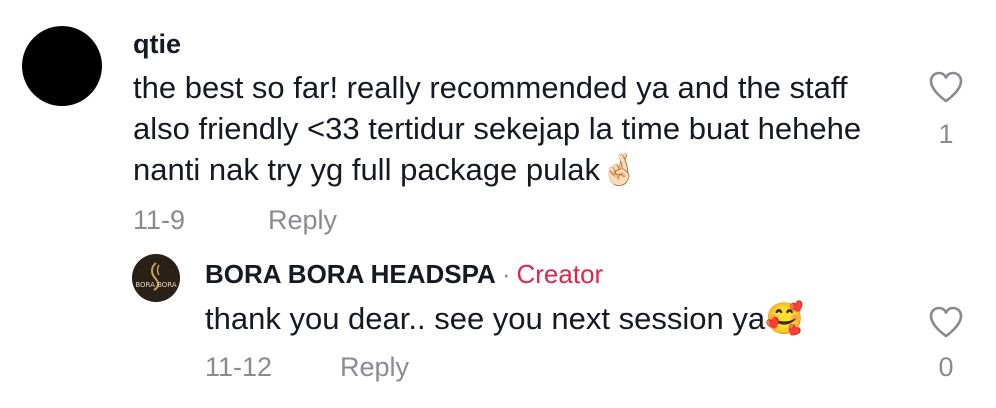 This screenshot has width=996, height=408. I want to click on comment-date: 11-9, so click(159, 220).